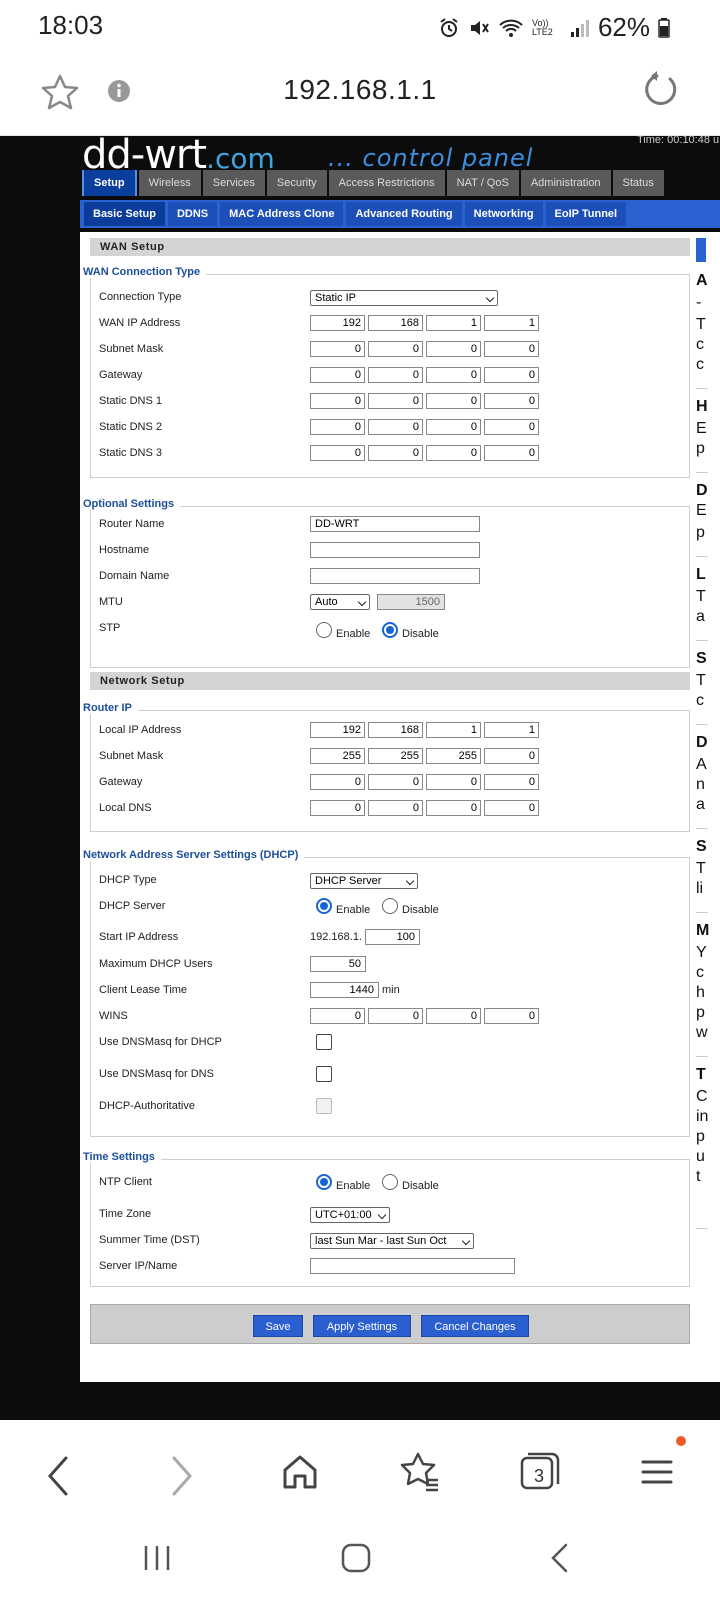 The image size is (720, 1600). What do you see at coordinates (233, 183) in the screenshot?
I see `tab-services: Services` at bounding box center [233, 183].